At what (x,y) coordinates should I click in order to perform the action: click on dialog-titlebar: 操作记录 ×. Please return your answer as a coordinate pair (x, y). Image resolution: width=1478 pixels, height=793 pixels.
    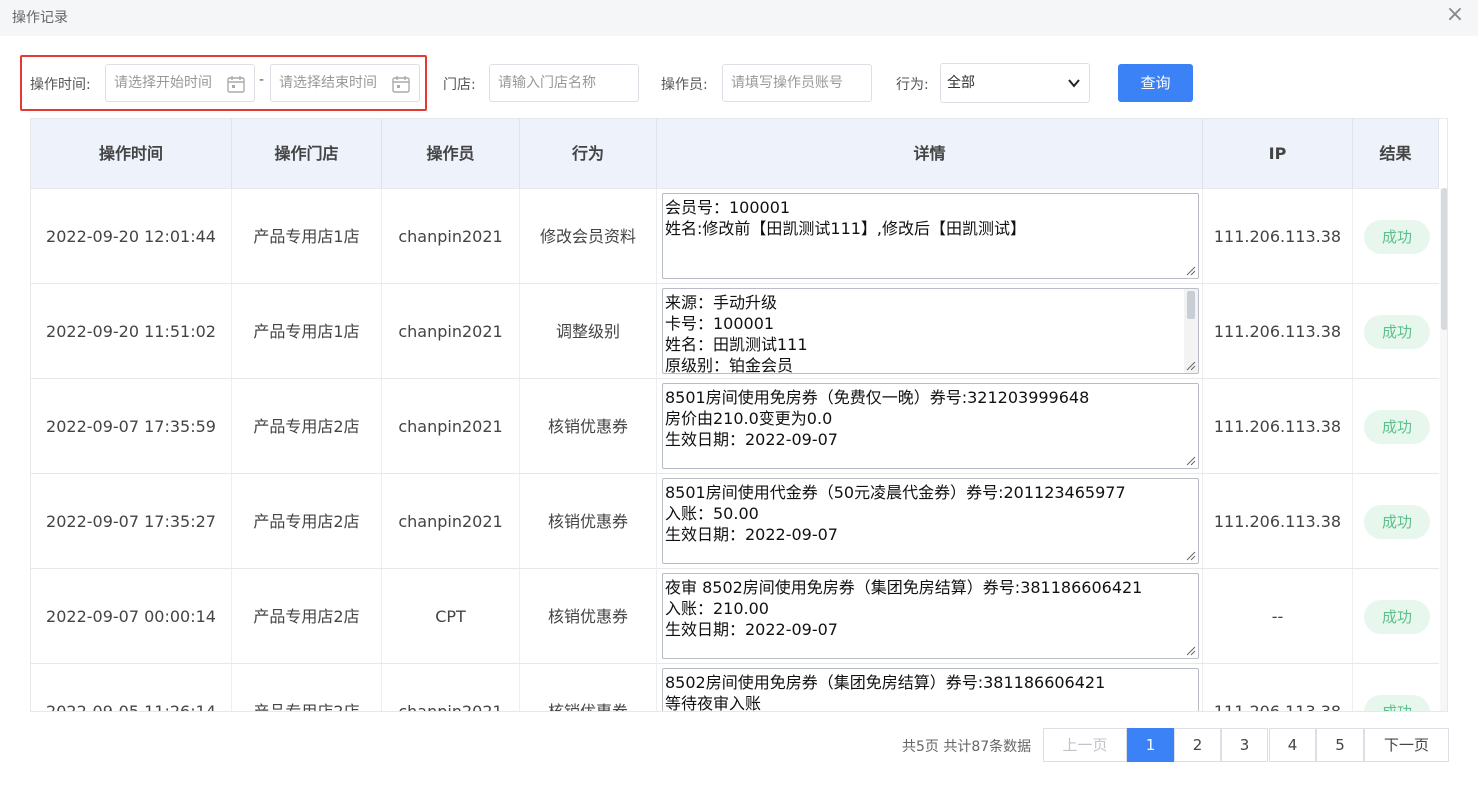
    Looking at the image, I should click on (739, 18).